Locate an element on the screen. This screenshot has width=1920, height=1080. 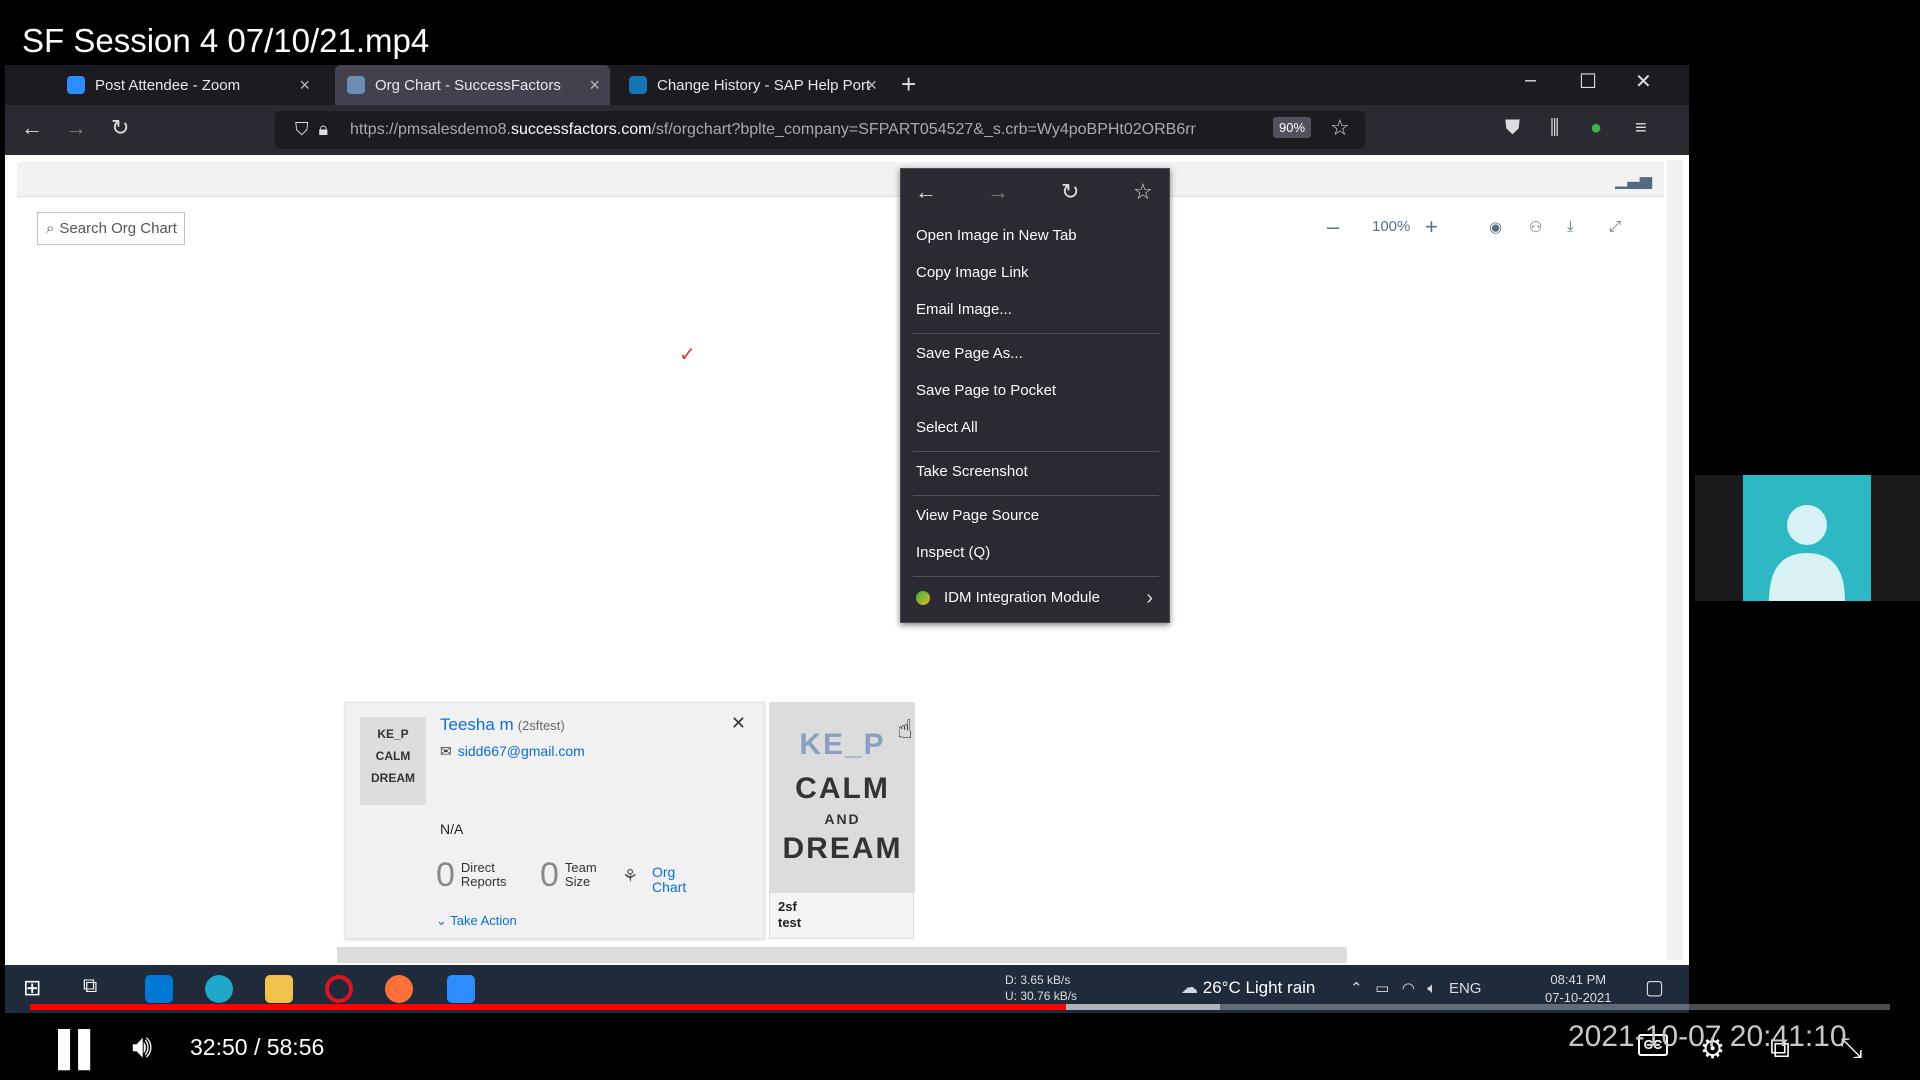
sap-icon is located at coordinates (638, 85).